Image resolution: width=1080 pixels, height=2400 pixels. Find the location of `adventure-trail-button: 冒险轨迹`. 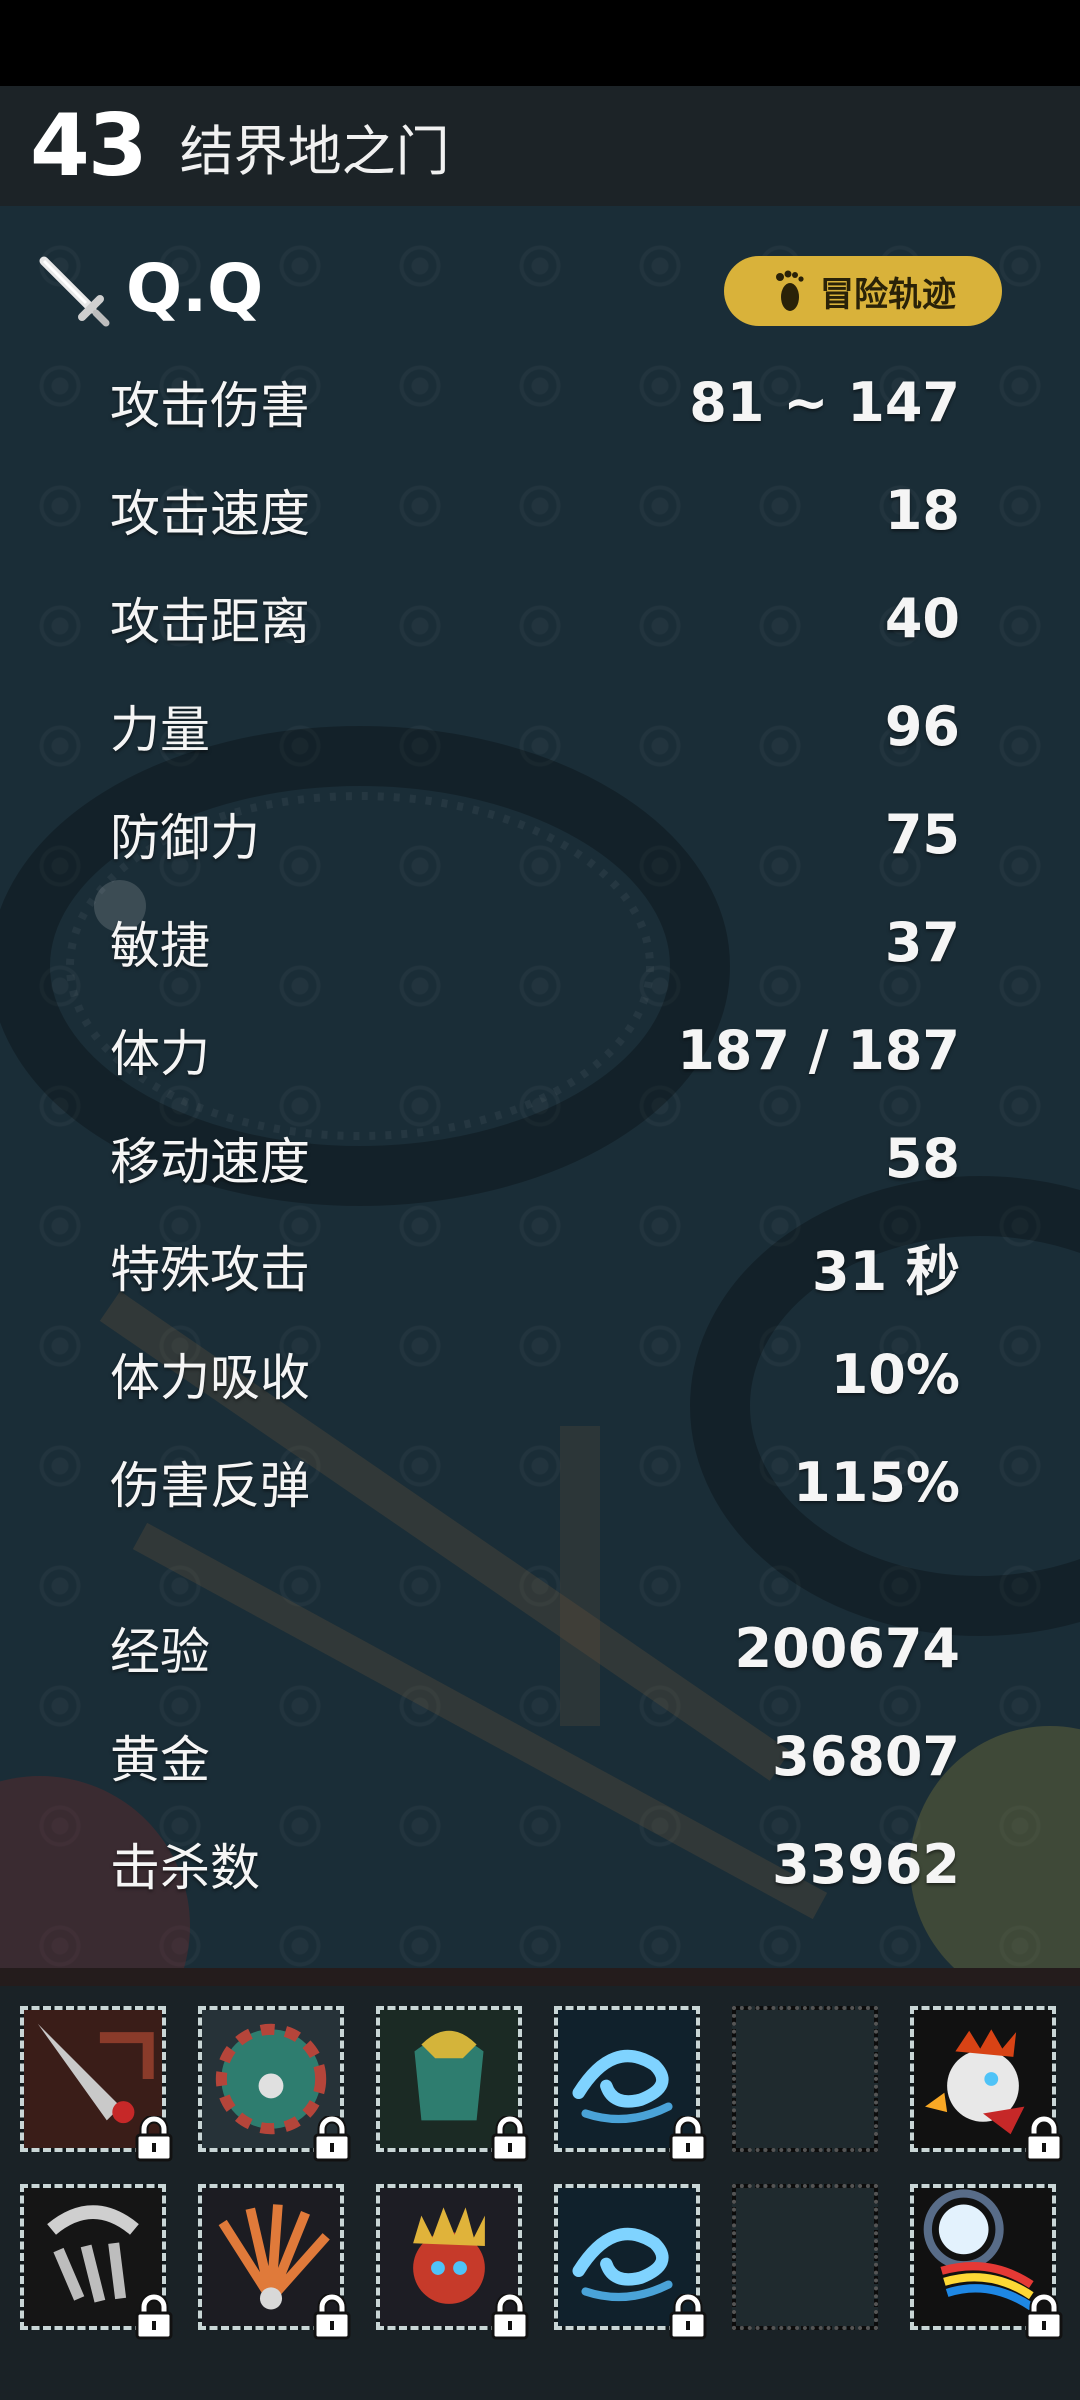

adventure-trail-button: 冒险轨迹 is located at coordinates (863, 291).